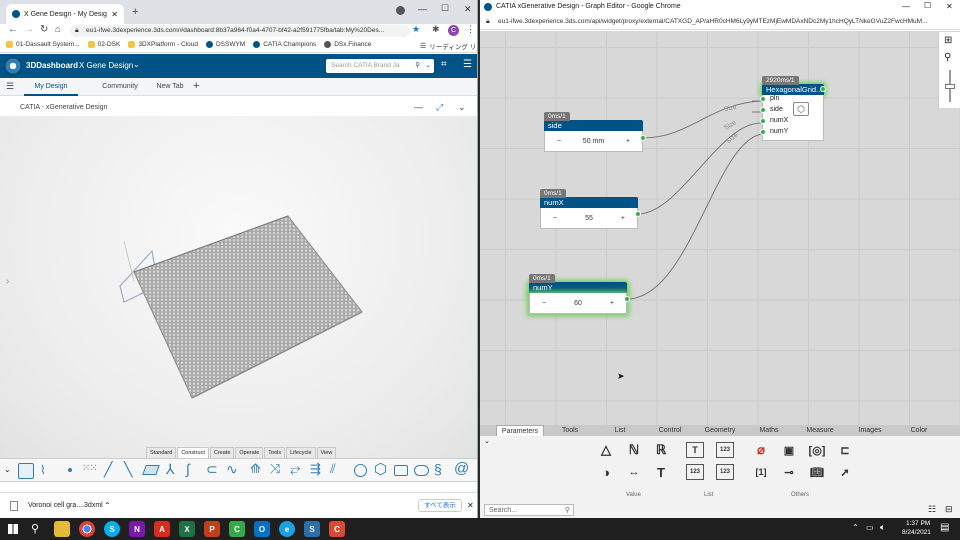 Image resolution: width=960 pixels, height=540 pixels. What do you see at coordinates (634, 472) in the screenshot?
I see `length-parameter-icon: ↔` at bounding box center [634, 472].